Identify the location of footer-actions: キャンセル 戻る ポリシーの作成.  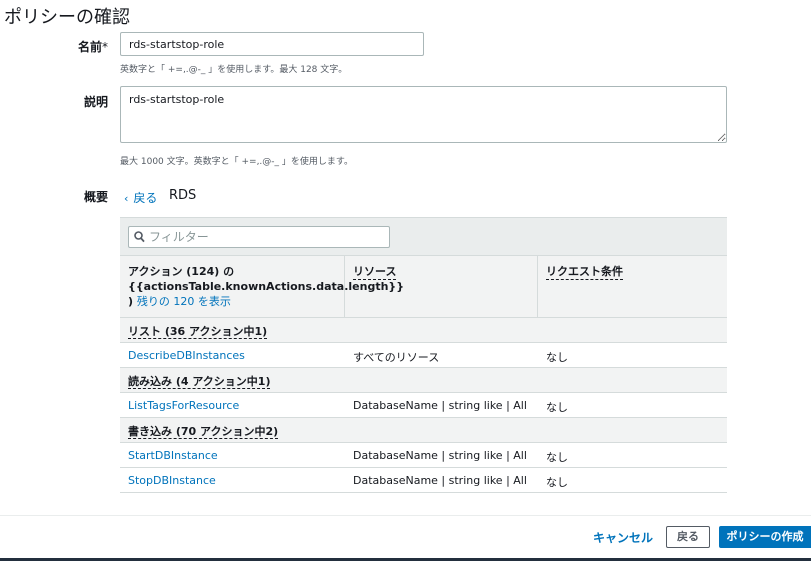
(405, 538).